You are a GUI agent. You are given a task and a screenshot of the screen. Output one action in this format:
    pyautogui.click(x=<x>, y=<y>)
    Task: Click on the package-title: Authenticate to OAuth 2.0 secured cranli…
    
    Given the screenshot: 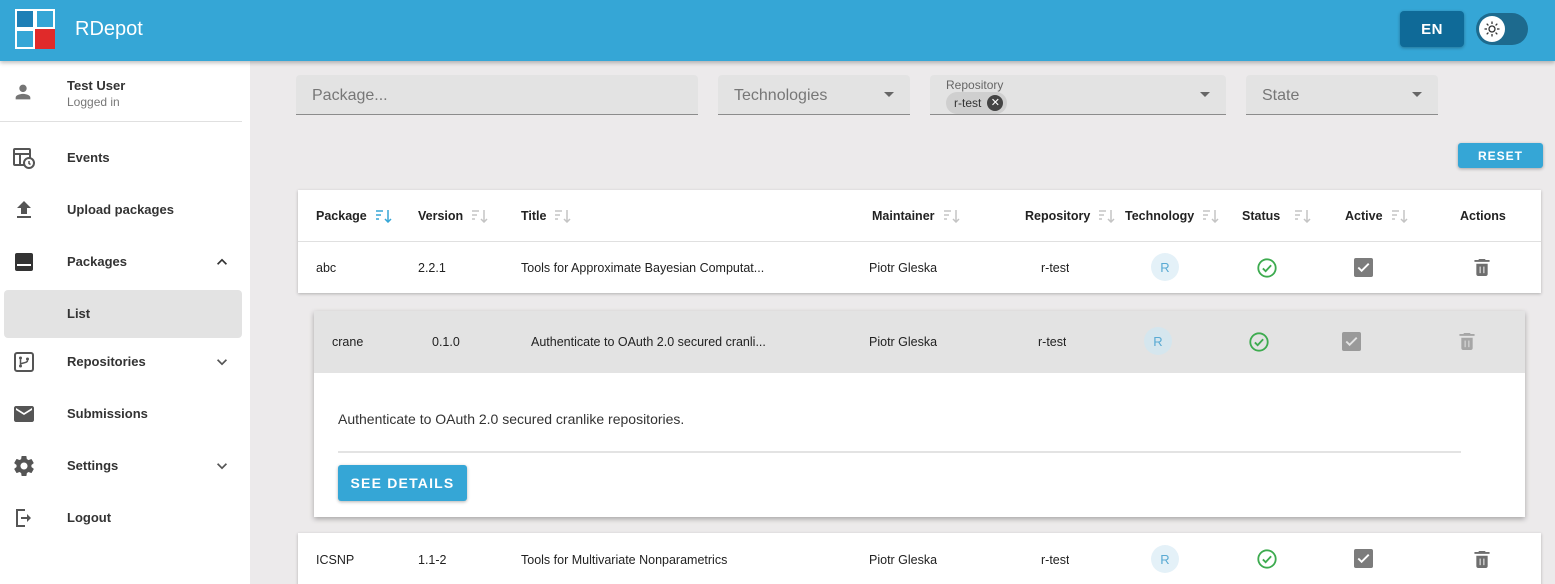 What is the action you would take?
    pyautogui.click(x=648, y=342)
    